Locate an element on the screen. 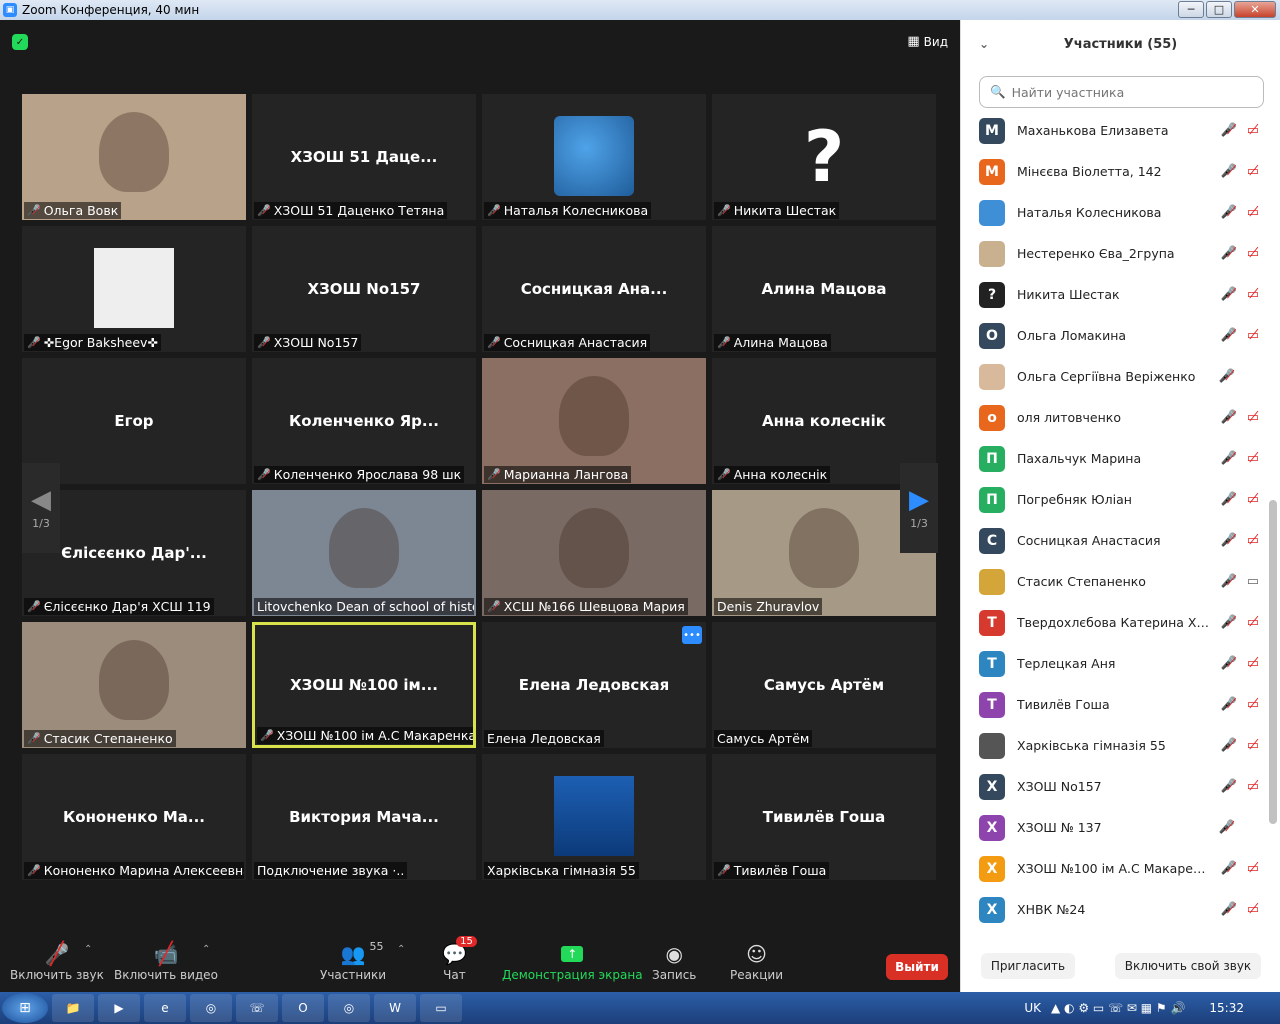  view-button: ▦ Вид is located at coordinates (927, 41).